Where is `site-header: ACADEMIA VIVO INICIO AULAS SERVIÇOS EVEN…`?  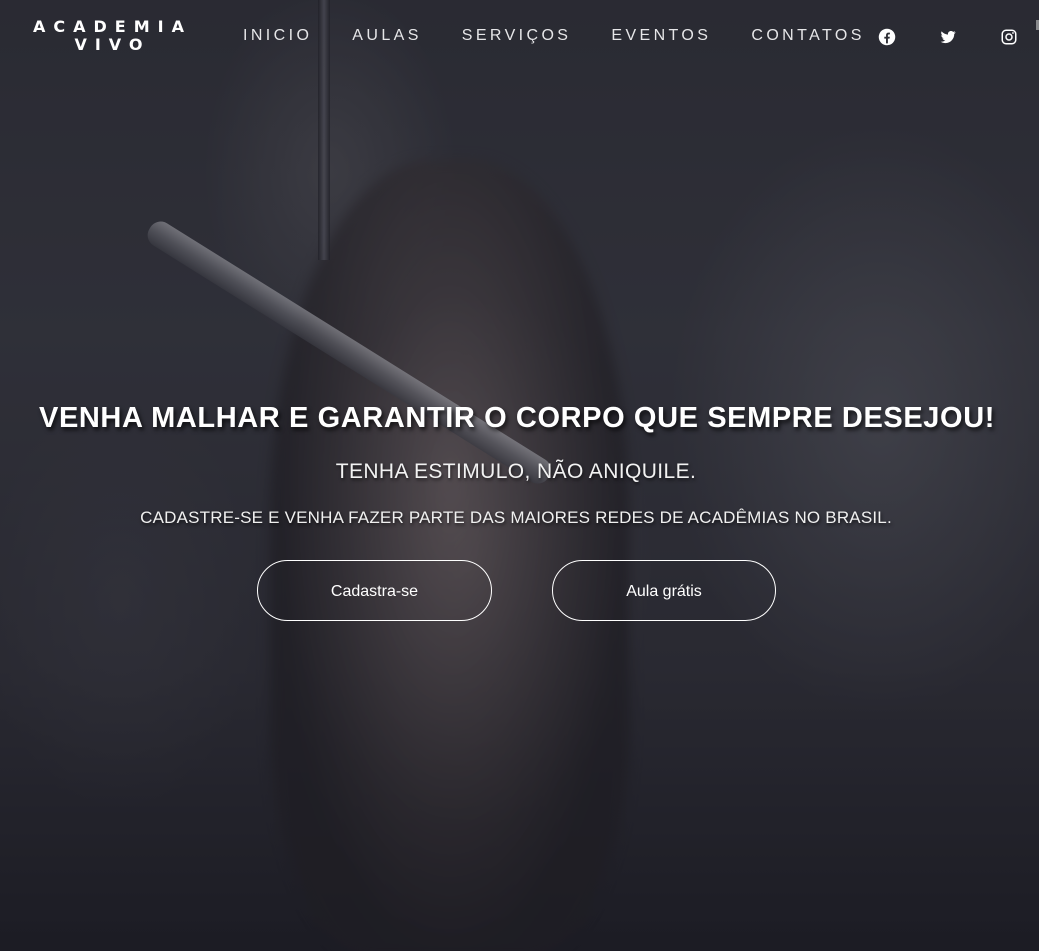
site-header: ACADEMIA VIVO INICIO AULAS SERVIÇOS EVEN… is located at coordinates (519, 37).